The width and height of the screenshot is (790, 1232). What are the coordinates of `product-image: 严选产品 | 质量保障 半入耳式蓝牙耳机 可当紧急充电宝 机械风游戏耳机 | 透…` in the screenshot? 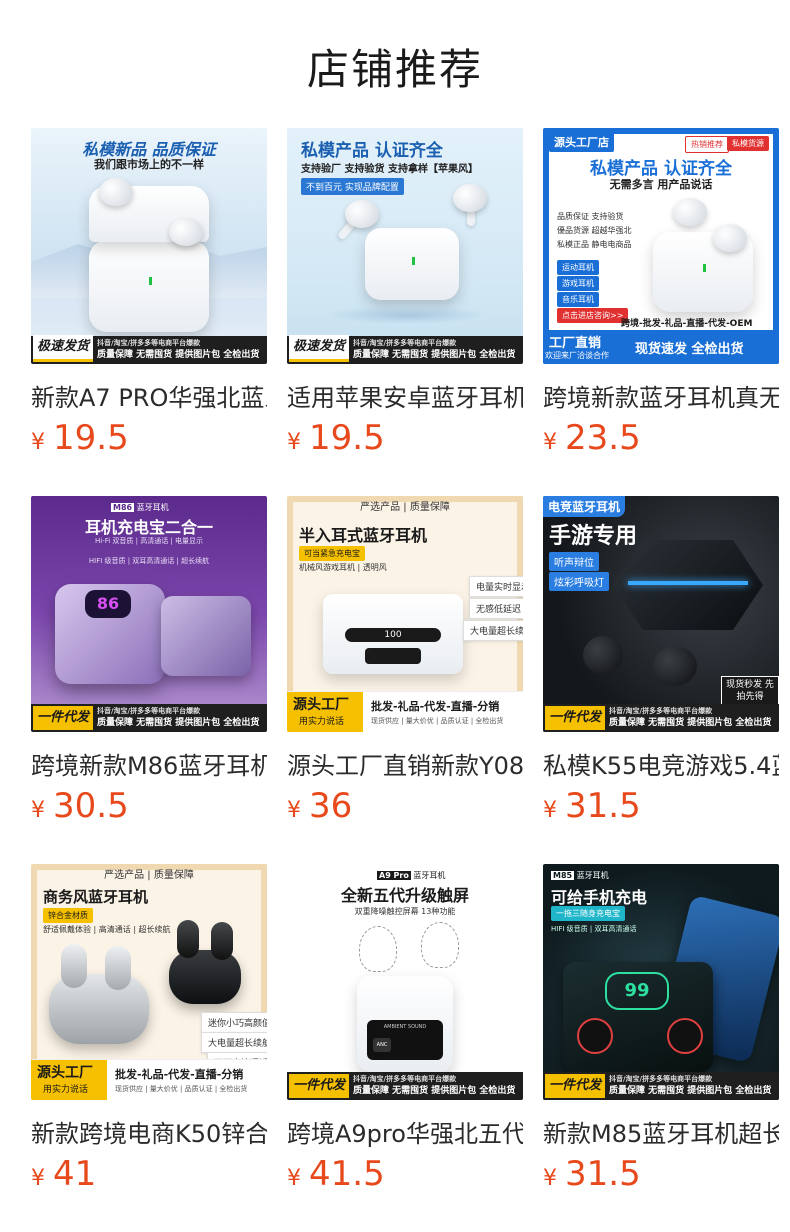 It's located at (405, 614).